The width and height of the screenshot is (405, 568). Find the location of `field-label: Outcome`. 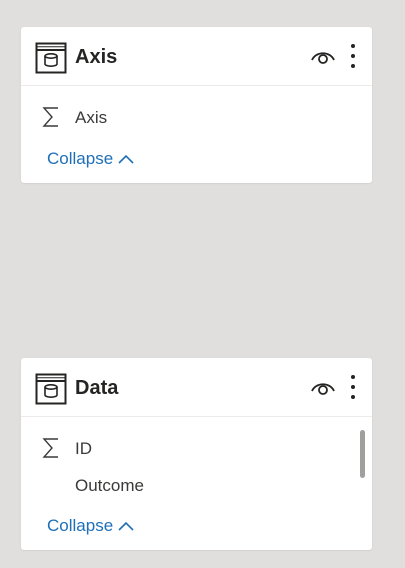

field-label: Outcome is located at coordinates (109, 485).